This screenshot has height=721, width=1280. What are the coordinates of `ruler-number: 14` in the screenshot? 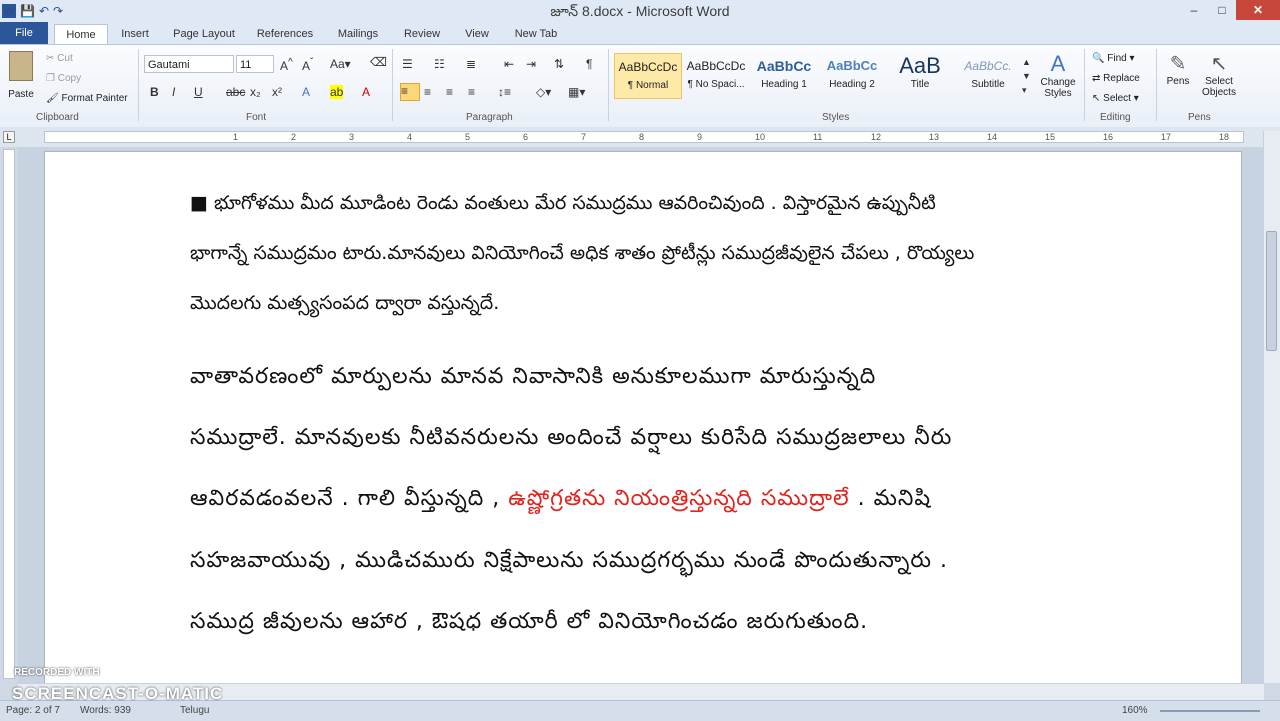 It's located at (992, 137).